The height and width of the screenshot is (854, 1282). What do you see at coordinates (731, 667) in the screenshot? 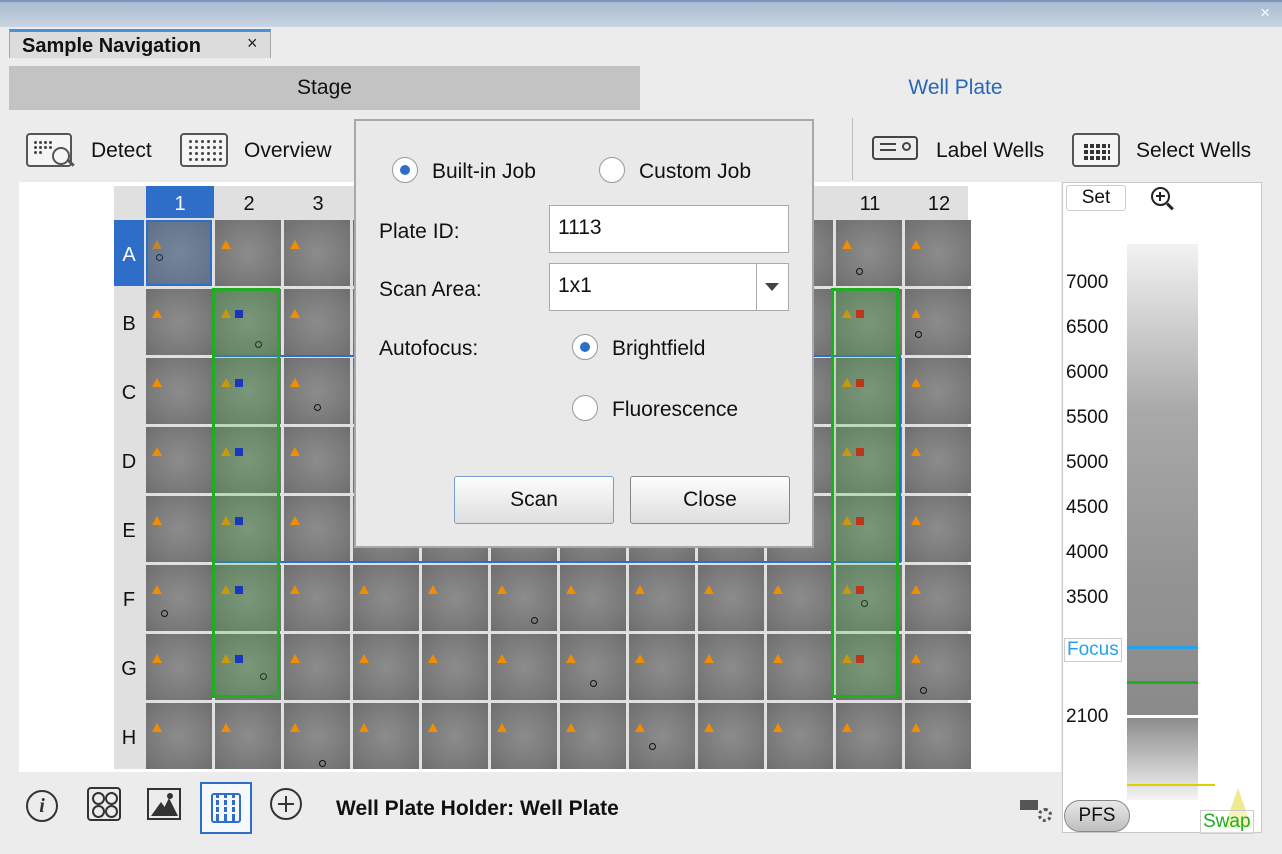
I see `well-G9` at bounding box center [731, 667].